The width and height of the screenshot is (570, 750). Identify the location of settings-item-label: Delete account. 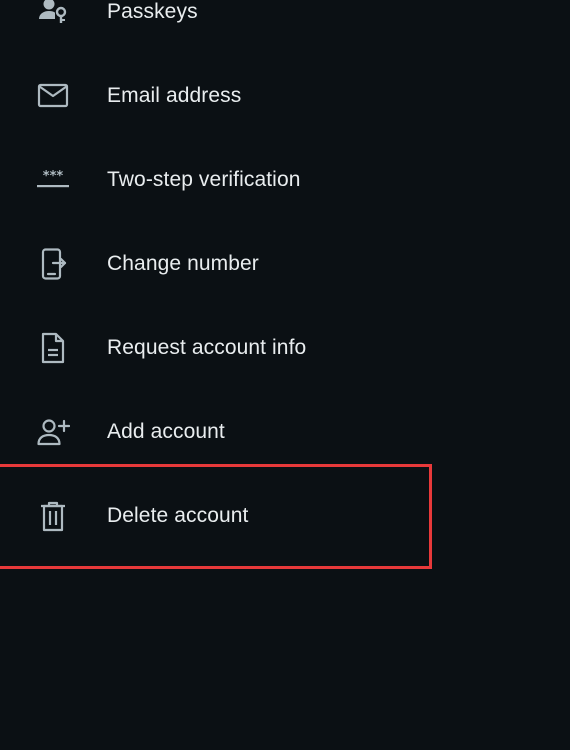
(178, 515).